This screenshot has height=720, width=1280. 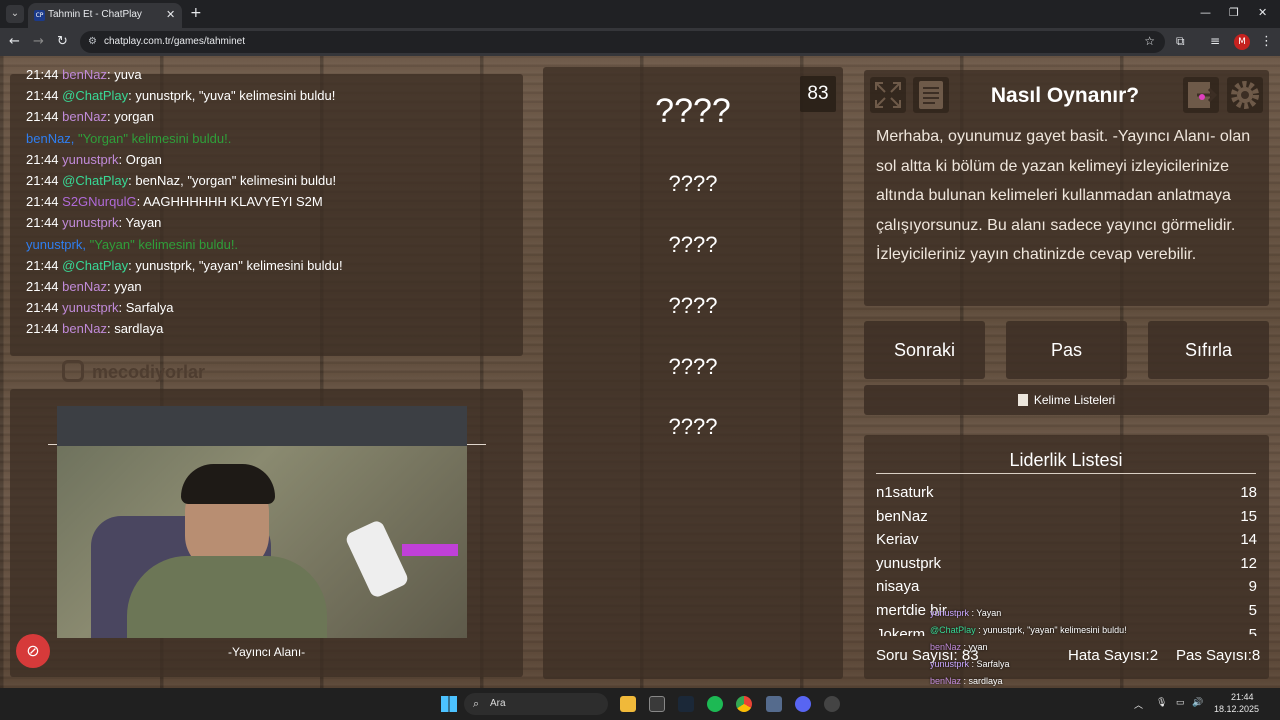 I want to click on overlay-chat-message: yunustprk : Sarfalya, so click(x=970, y=664).